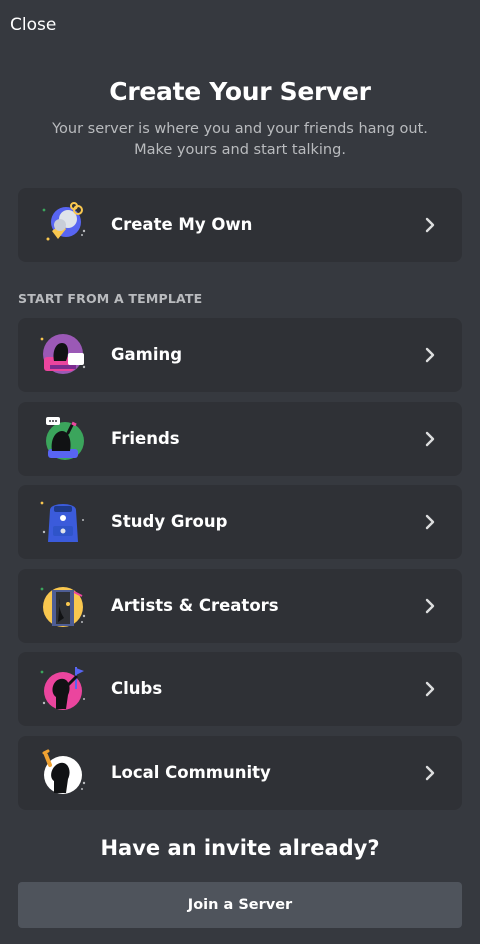  Describe the element at coordinates (33, 25) in the screenshot. I see `close-button: Close` at that location.